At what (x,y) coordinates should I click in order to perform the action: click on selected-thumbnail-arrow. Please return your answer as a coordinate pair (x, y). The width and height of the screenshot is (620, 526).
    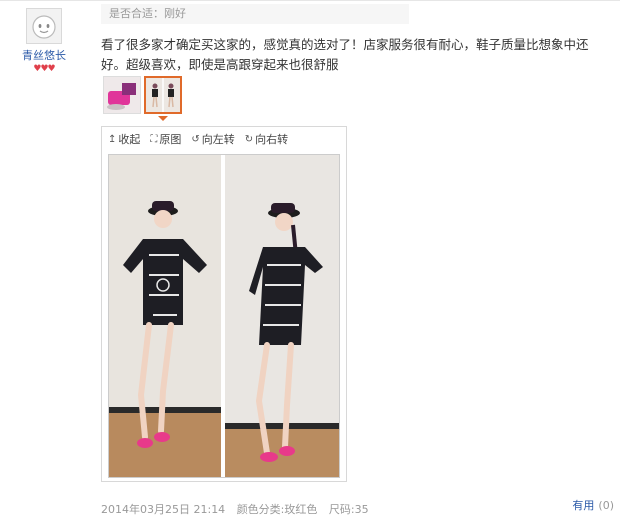
    Looking at the image, I should click on (163, 118).